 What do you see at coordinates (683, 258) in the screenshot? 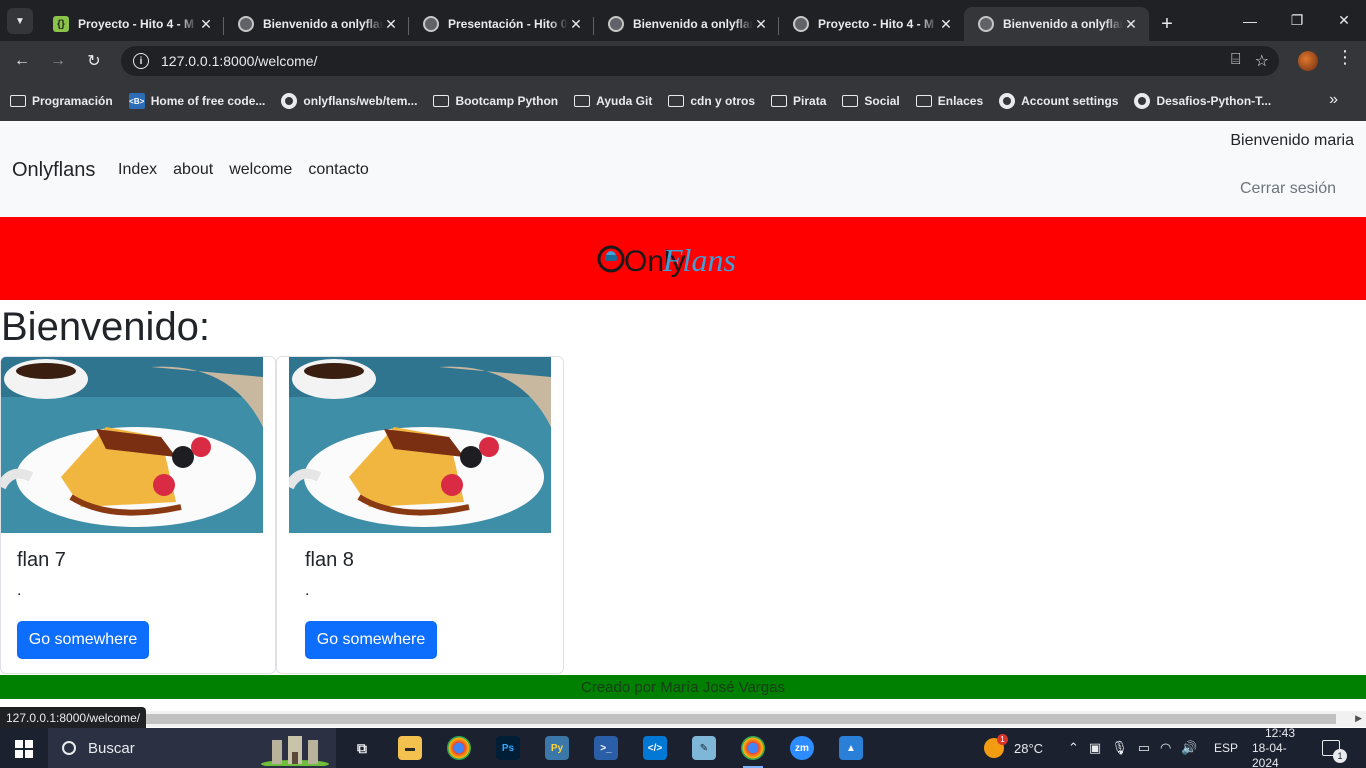
I see `hero-banner: Only Flans` at bounding box center [683, 258].